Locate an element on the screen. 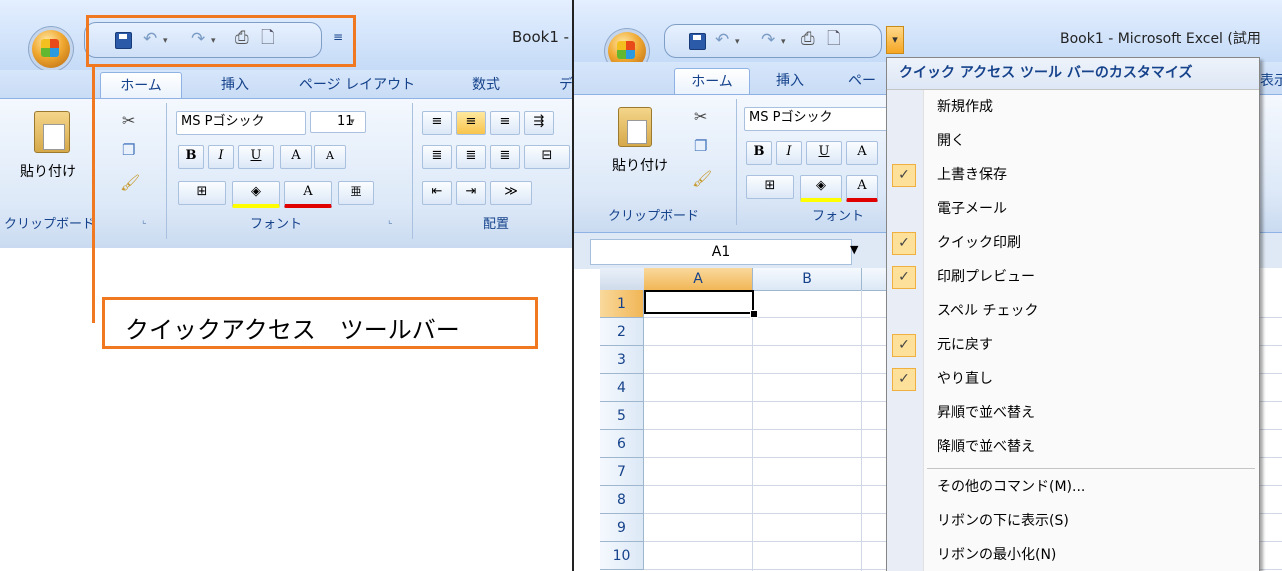 This screenshot has width=1282, height=571. save-icon is located at coordinates (697, 41).